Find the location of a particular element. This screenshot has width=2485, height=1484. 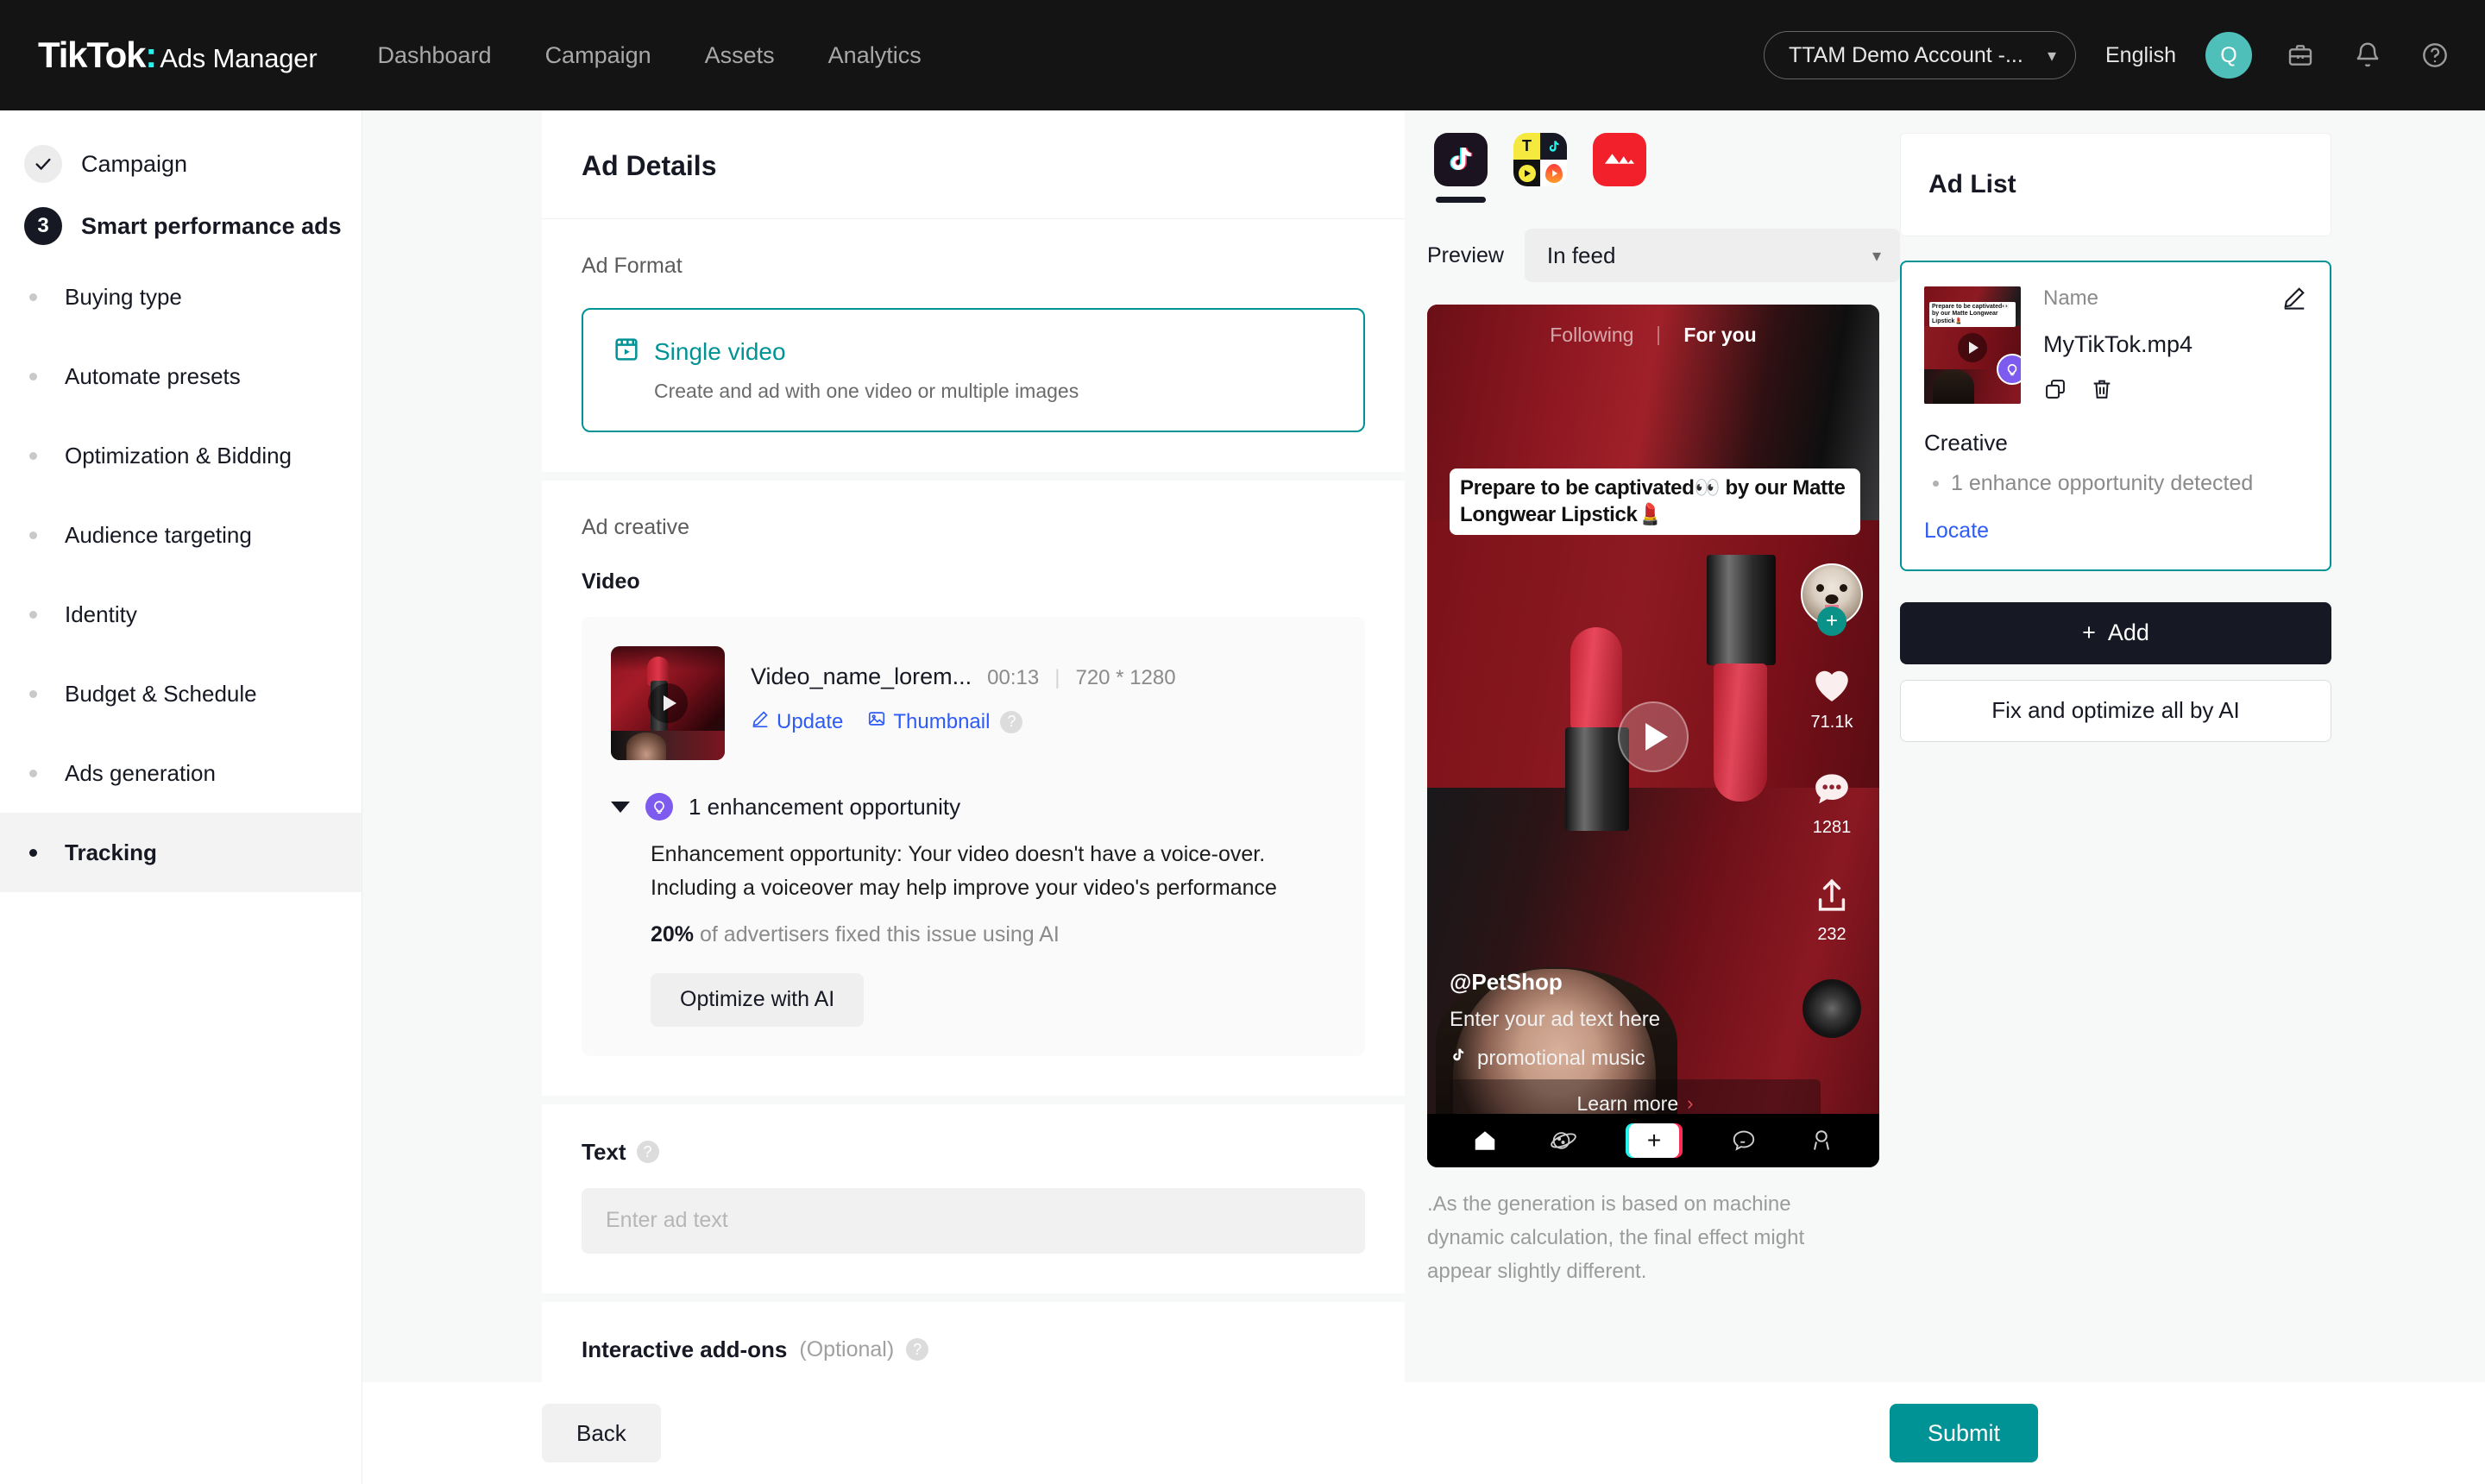

fix-optimize-all-button: Fix and optimize all by AI is located at coordinates (2115, 711).